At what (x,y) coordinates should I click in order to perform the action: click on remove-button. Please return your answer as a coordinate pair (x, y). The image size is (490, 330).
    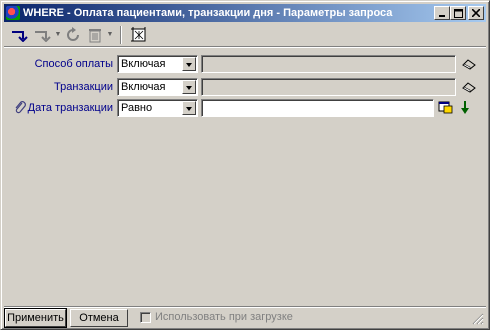
    Looking at the image, I should click on (43, 35).